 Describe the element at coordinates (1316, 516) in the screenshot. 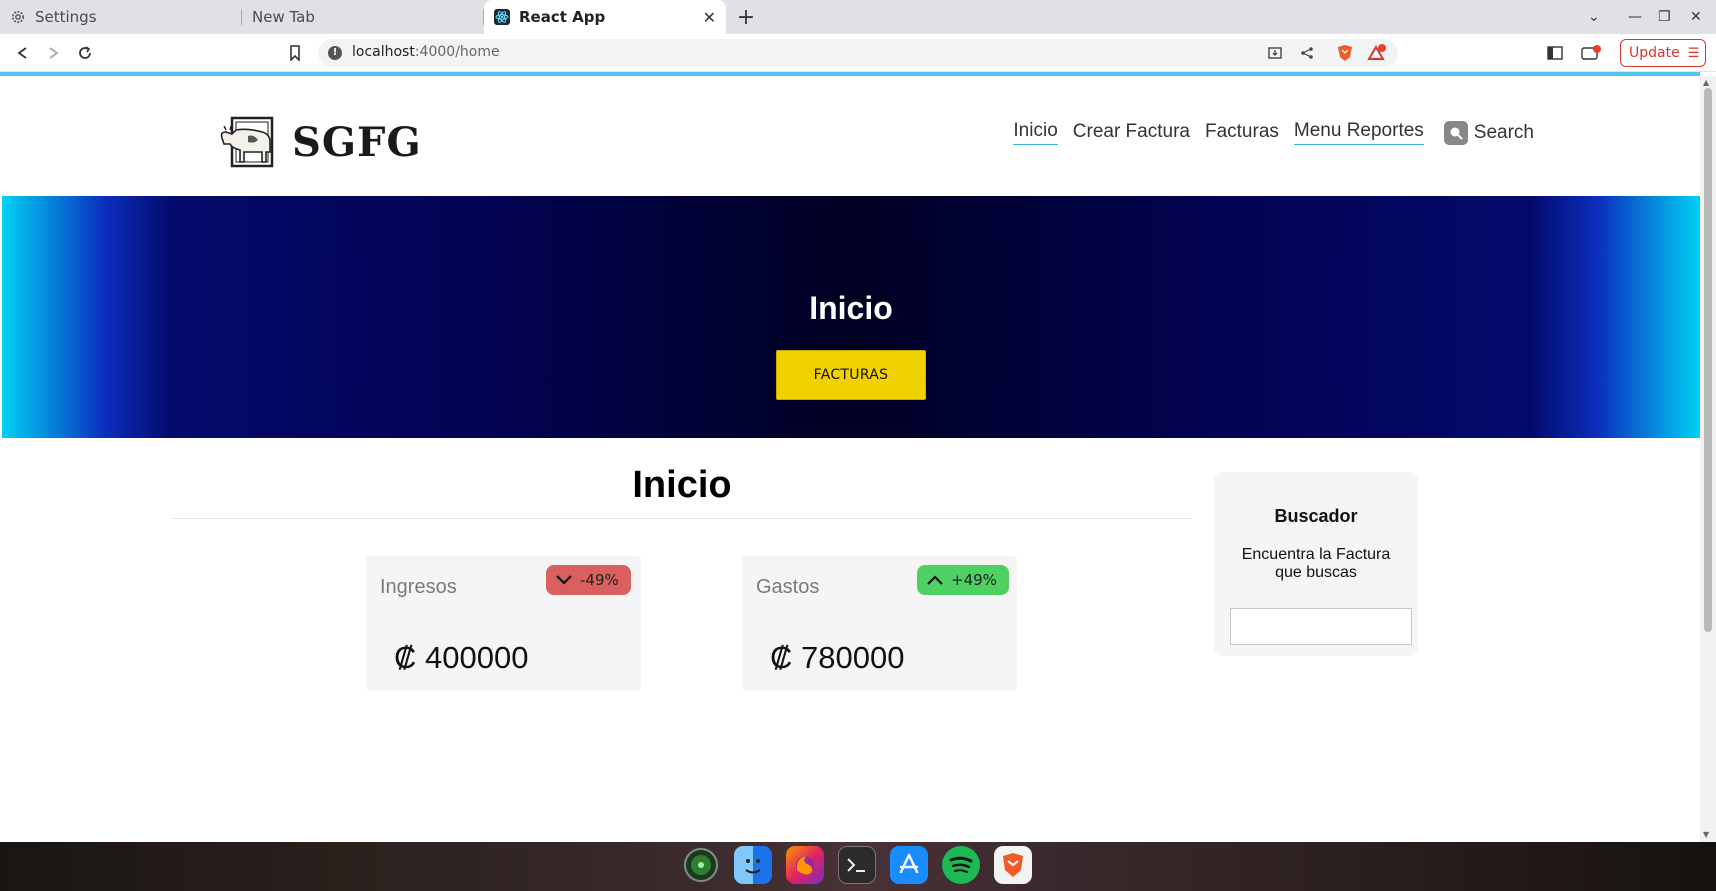

I see `widget-title: Buscador` at that location.